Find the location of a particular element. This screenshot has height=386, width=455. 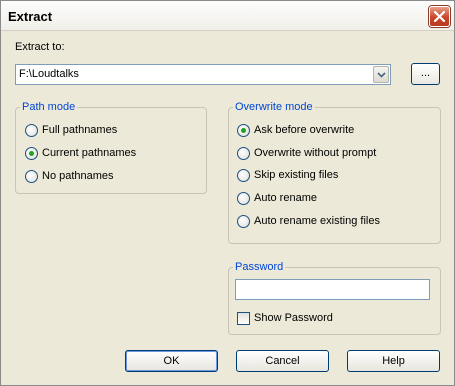

show-password-checkbox is located at coordinates (243, 318).